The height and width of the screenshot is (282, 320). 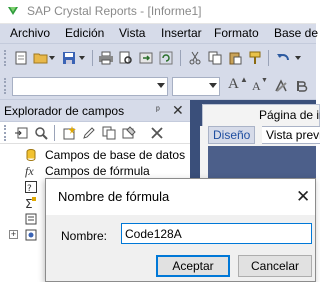 What do you see at coordinates (31, 155) in the screenshot?
I see `database-icon` at bounding box center [31, 155].